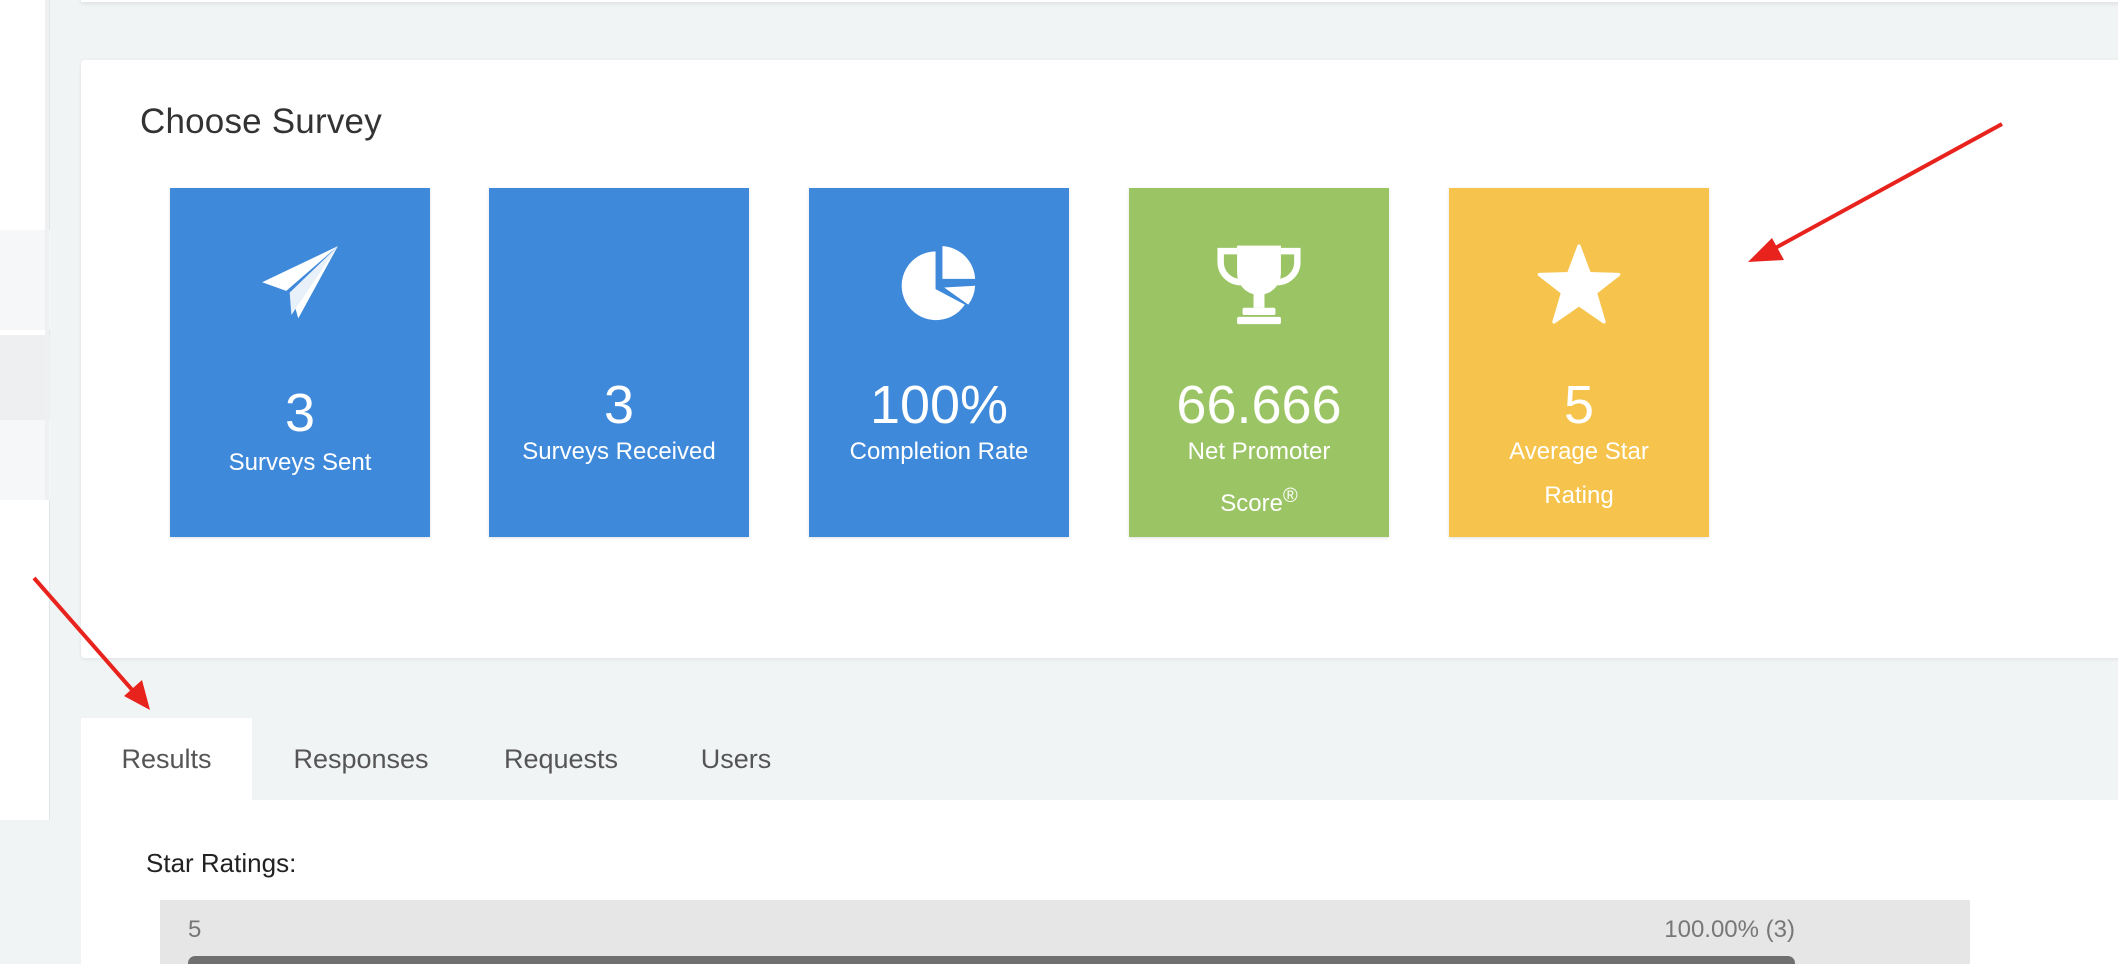 This screenshot has height=964, width=2118. Describe the element at coordinates (939, 451) in the screenshot. I see `stat-label: Completion Rate` at that location.